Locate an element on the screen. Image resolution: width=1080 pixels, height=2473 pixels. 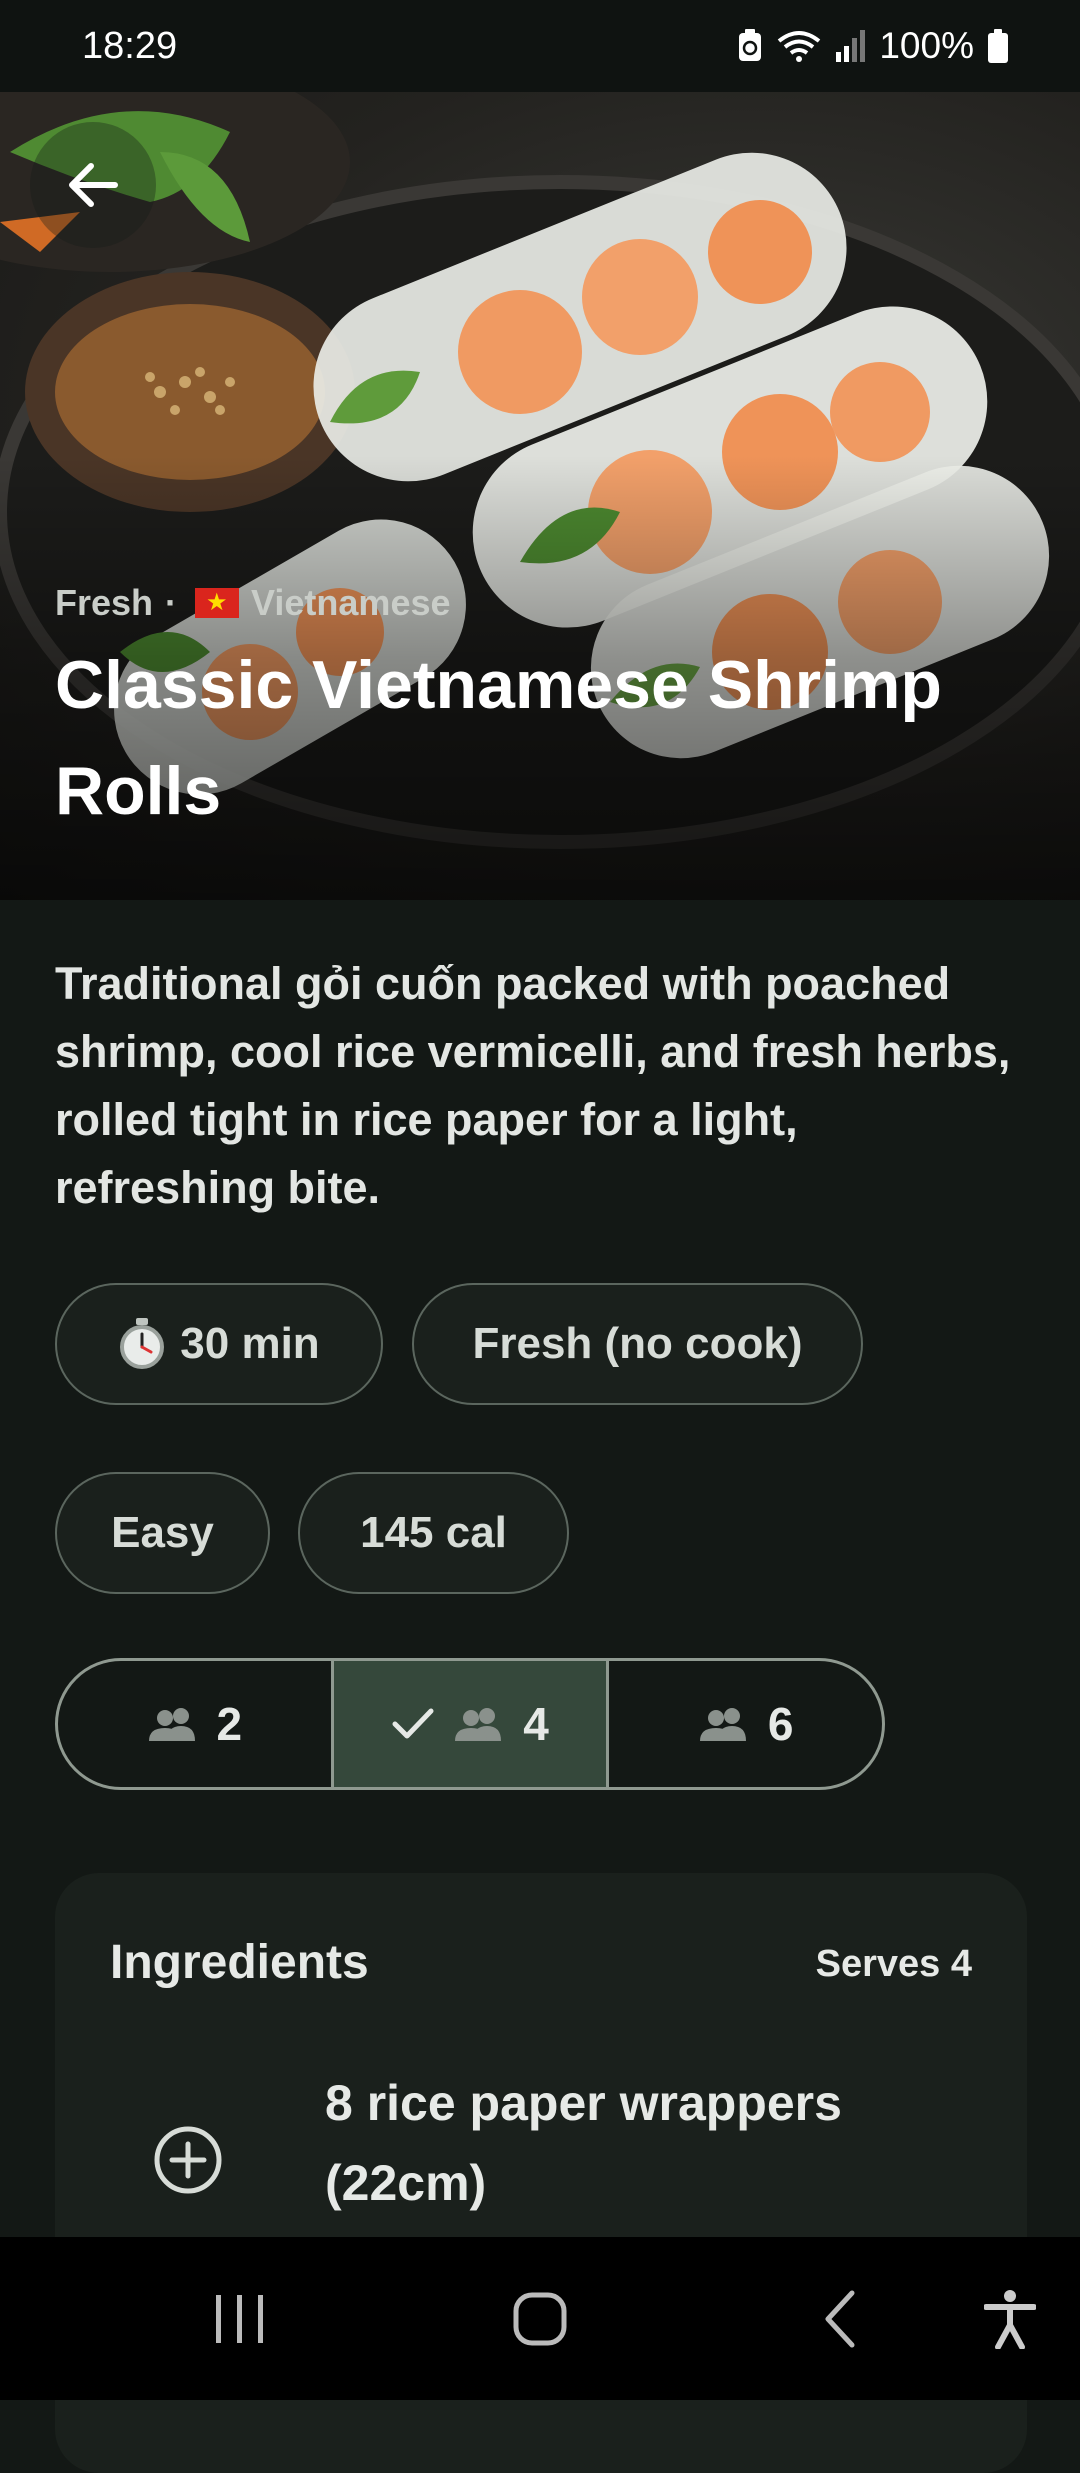
vietnam-flag-icon: ★ is located at coordinates (217, 603).